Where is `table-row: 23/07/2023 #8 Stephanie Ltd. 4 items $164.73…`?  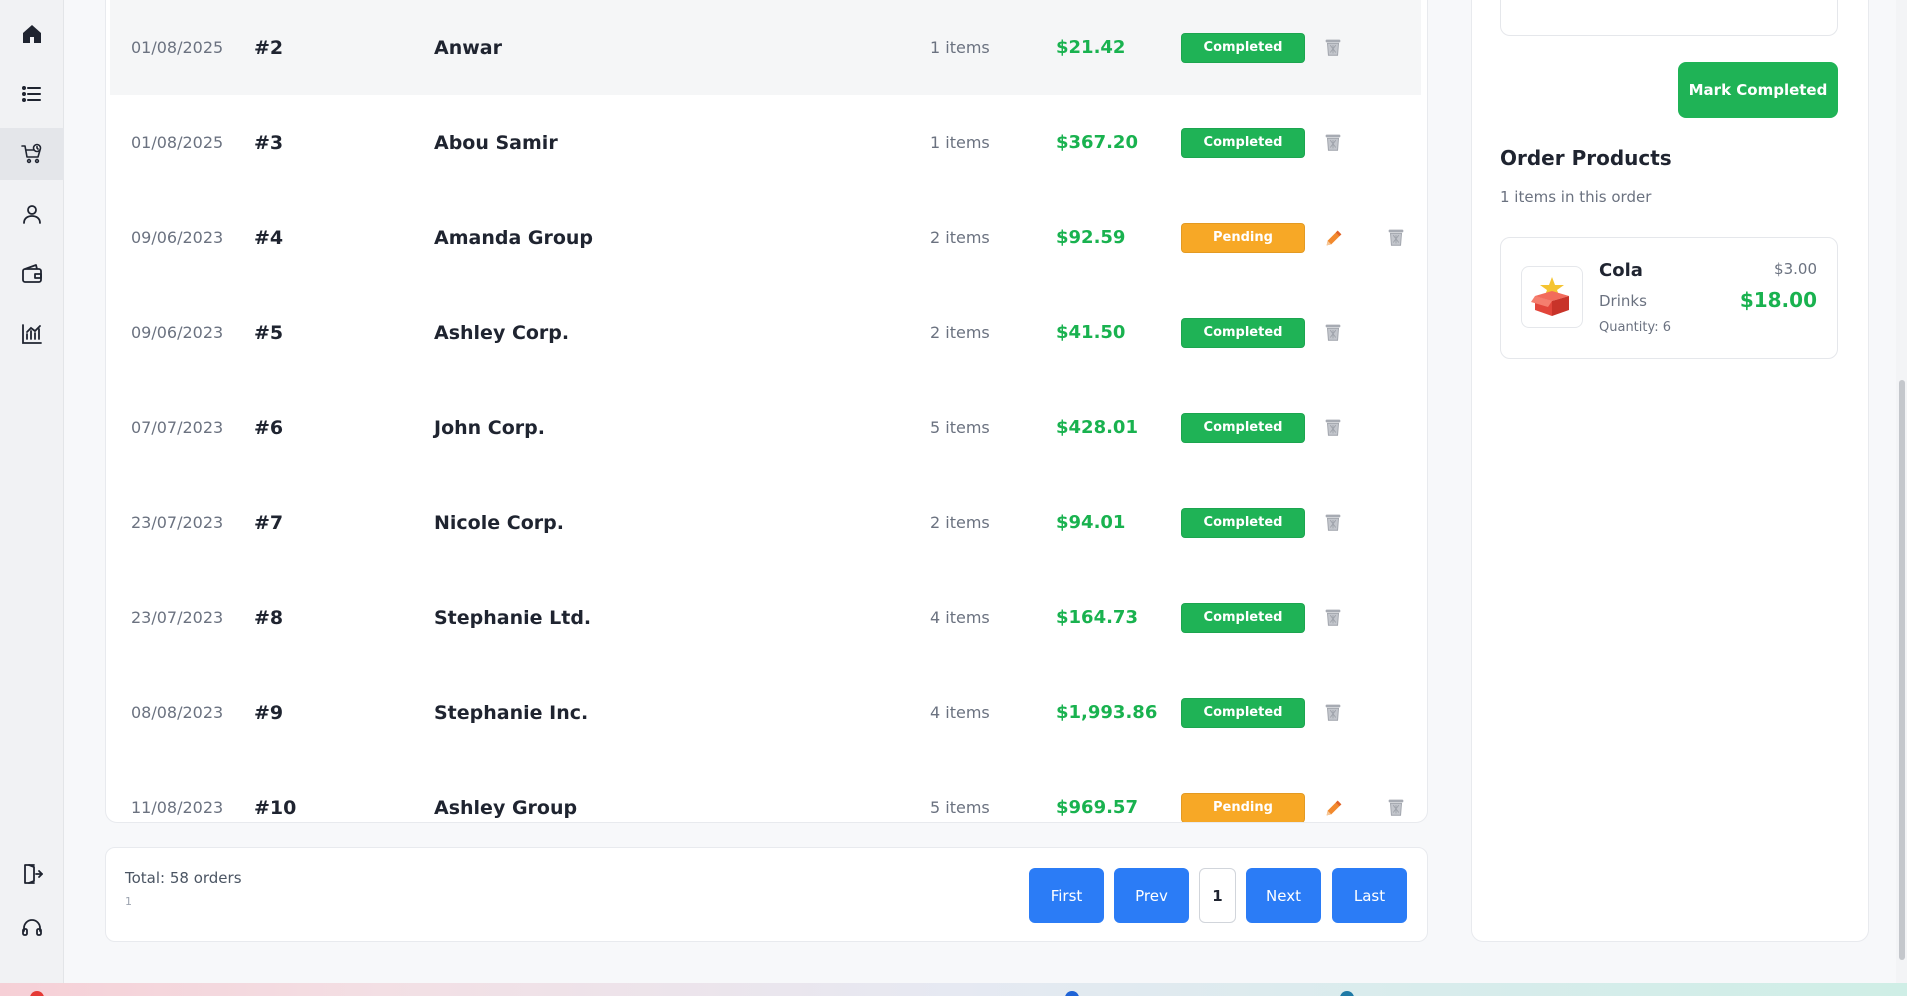
table-row: 23/07/2023 #8 Stephanie Ltd. 4 items $164.73… is located at coordinates (765, 617).